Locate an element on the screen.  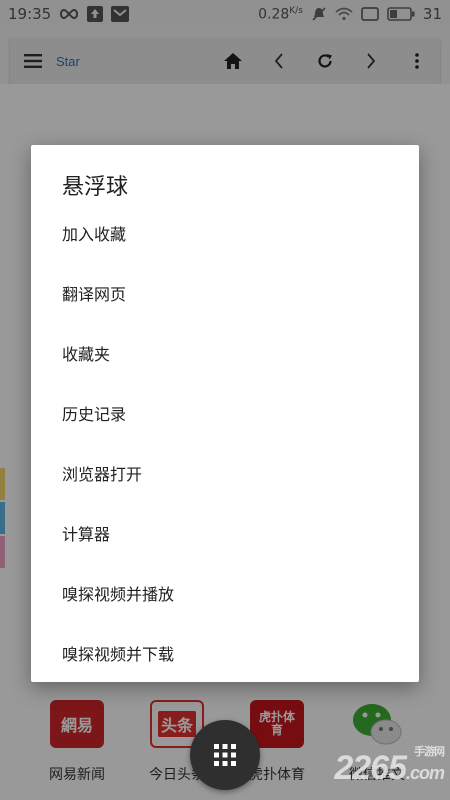
menu-item-calculator: 计算器 is located at coordinates (225, 533).